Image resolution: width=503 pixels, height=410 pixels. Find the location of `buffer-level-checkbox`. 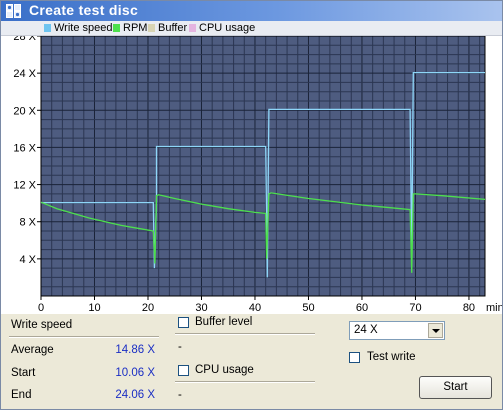

buffer-level-checkbox is located at coordinates (183, 322).